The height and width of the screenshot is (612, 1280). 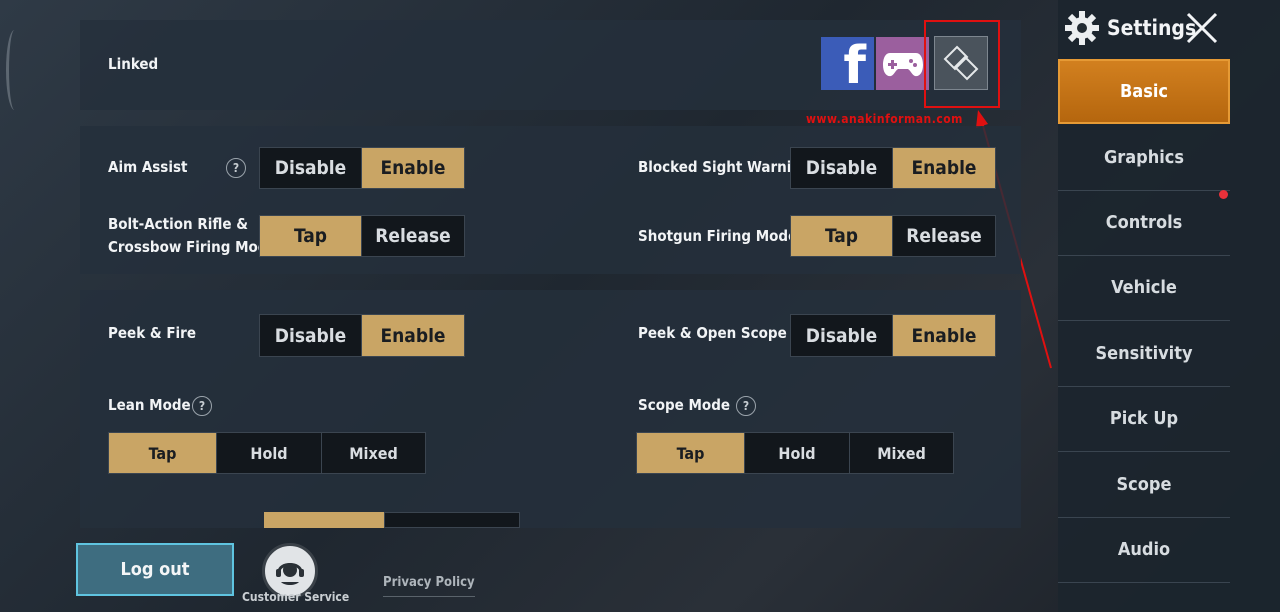 What do you see at coordinates (841, 236) in the screenshot?
I see `shotgun-tap-button: Tap` at bounding box center [841, 236].